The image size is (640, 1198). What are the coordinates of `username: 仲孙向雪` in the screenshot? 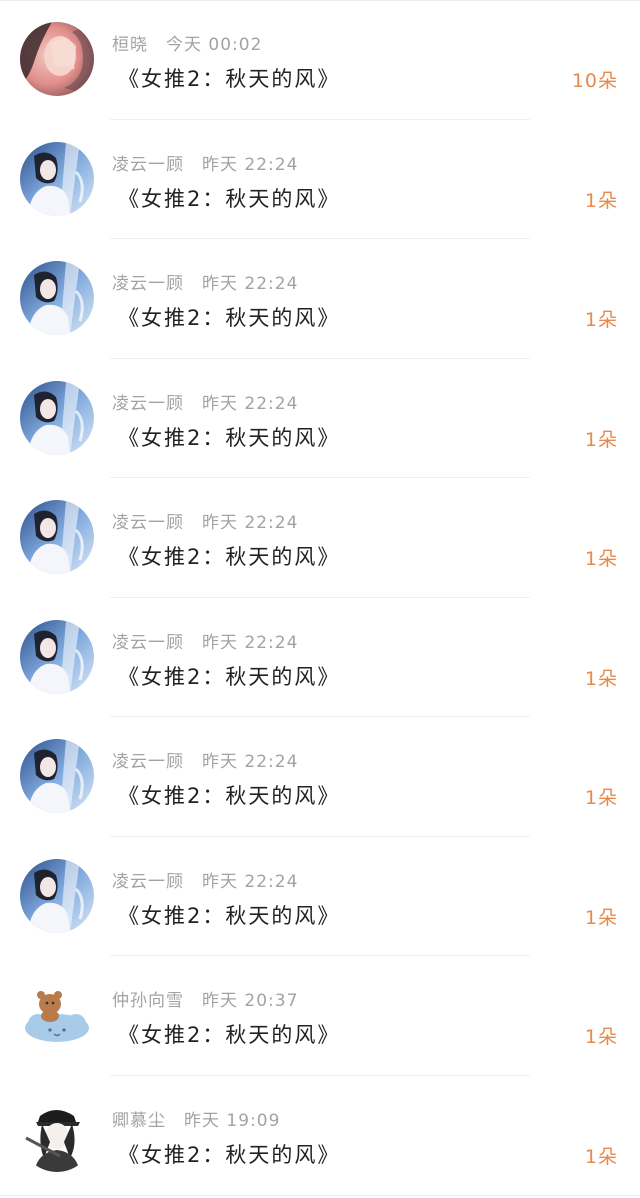 It's located at (148, 1001).